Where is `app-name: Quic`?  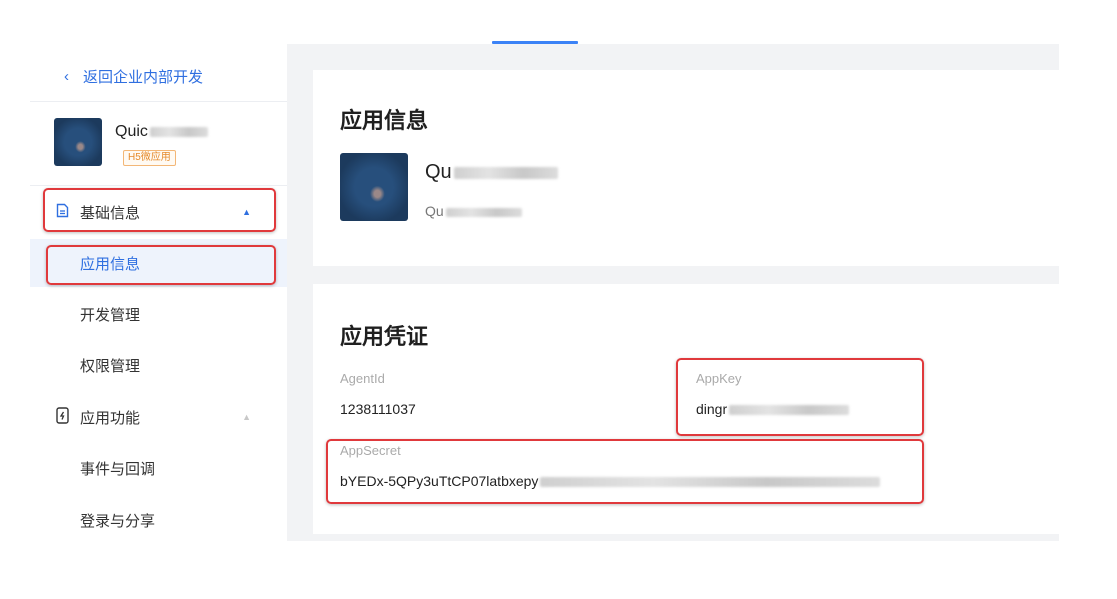
app-name: Quic is located at coordinates (131, 131).